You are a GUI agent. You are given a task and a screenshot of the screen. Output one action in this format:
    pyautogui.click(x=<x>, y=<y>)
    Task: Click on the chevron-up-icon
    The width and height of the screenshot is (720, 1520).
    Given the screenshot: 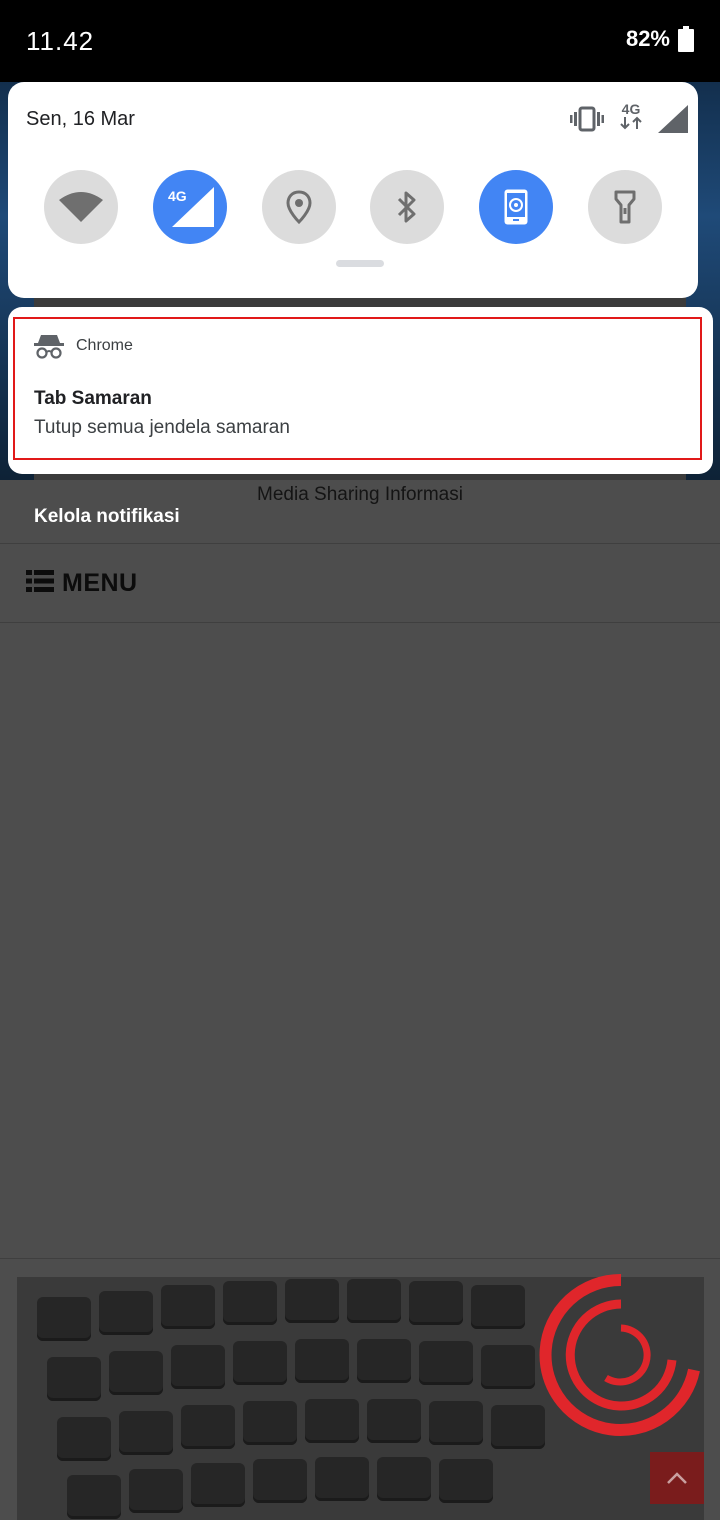 What is the action you would take?
    pyautogui.click(x=677, y=1478)
    